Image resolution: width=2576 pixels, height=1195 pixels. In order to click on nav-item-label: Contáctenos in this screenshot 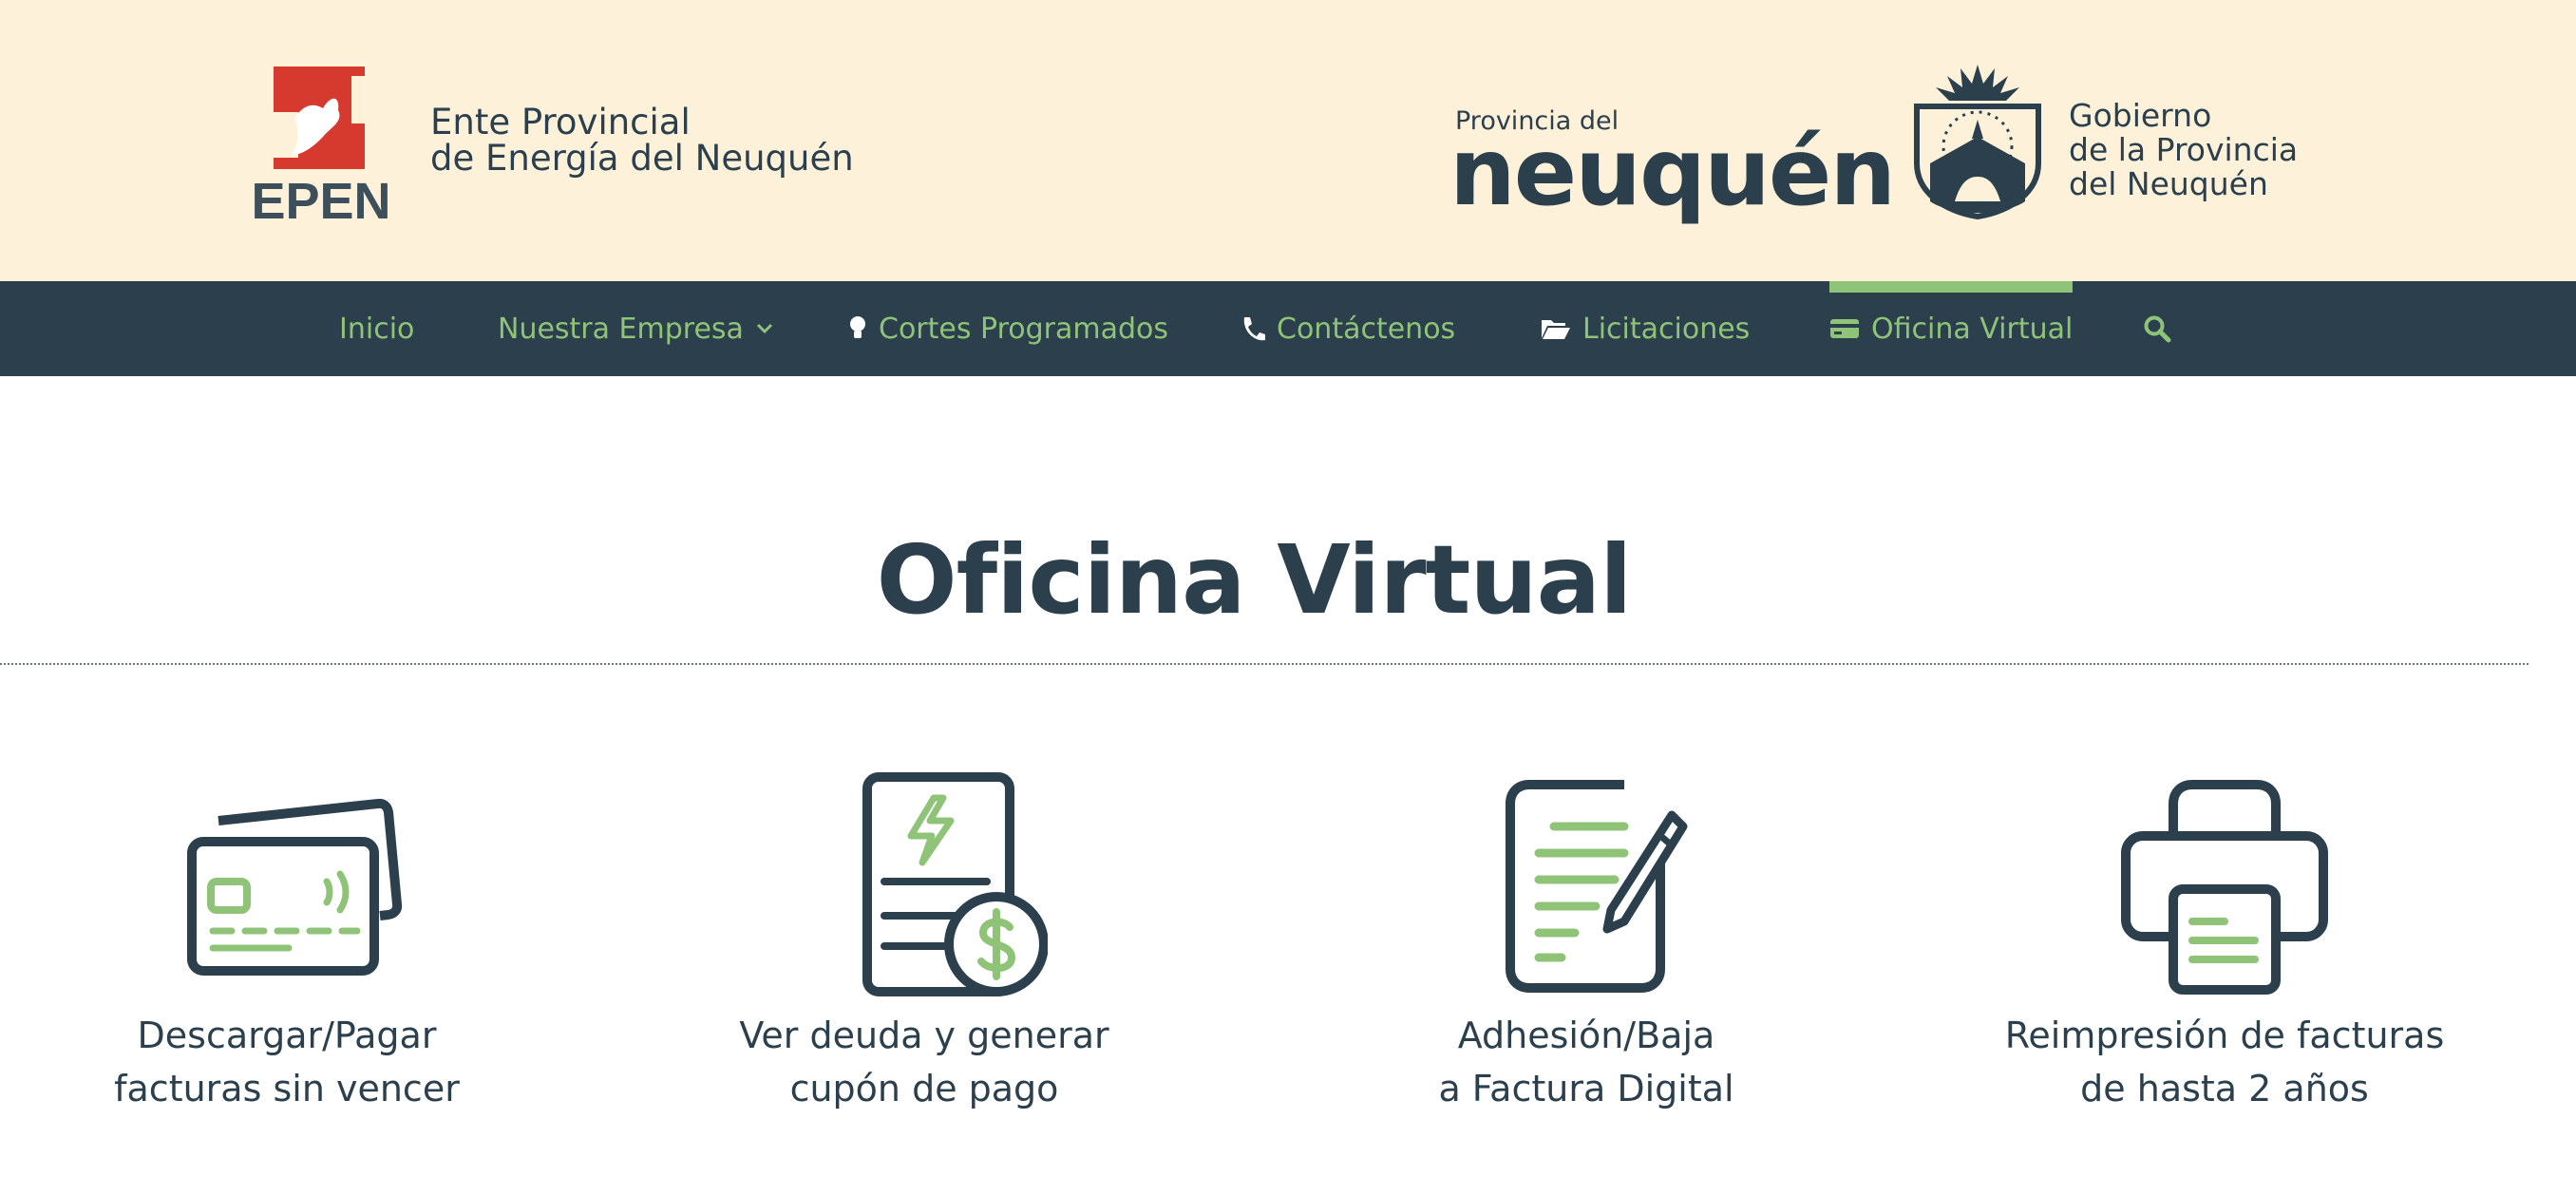, I will do `click(1366, 329)`.